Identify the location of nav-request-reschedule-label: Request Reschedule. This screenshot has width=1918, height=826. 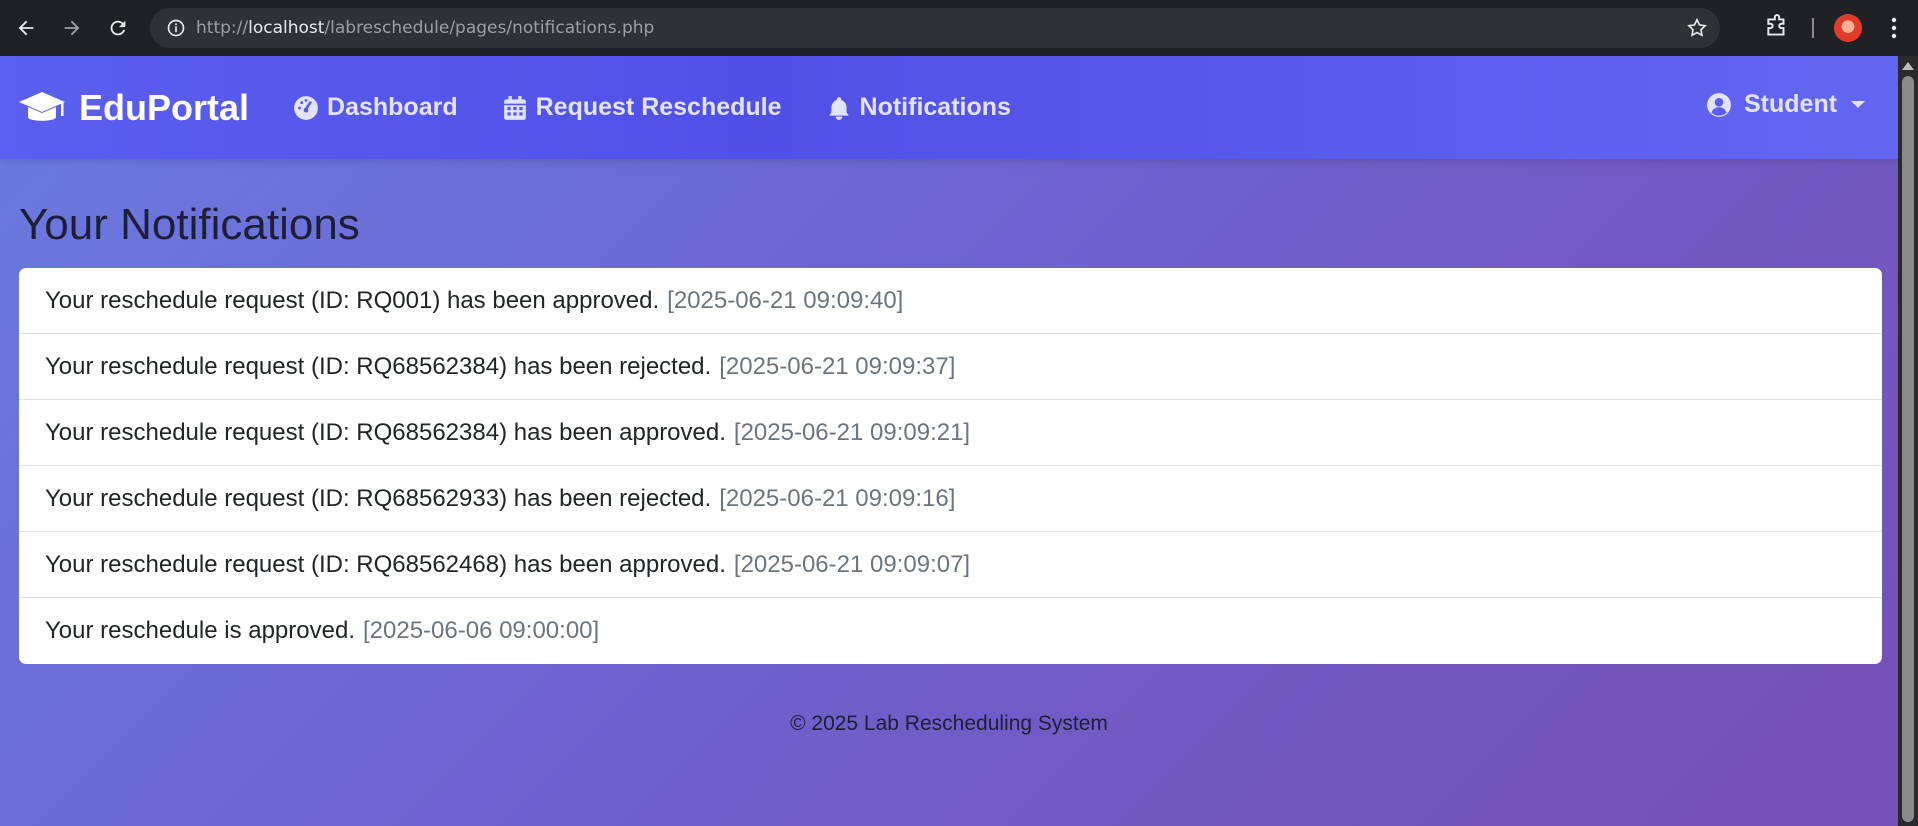
(658, 107).